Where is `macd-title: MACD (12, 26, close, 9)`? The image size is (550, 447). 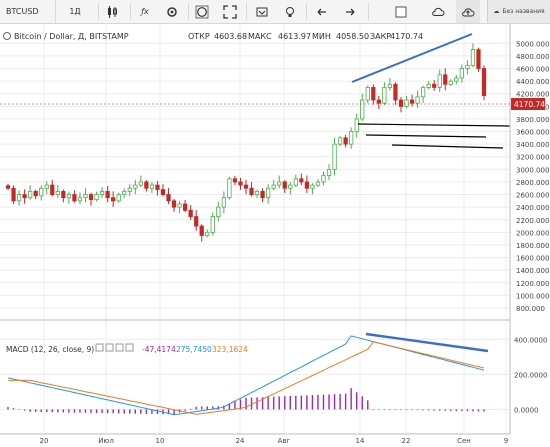
macd-title: MACD (12, 26, close, 9) is located at coordinates (50, 349).